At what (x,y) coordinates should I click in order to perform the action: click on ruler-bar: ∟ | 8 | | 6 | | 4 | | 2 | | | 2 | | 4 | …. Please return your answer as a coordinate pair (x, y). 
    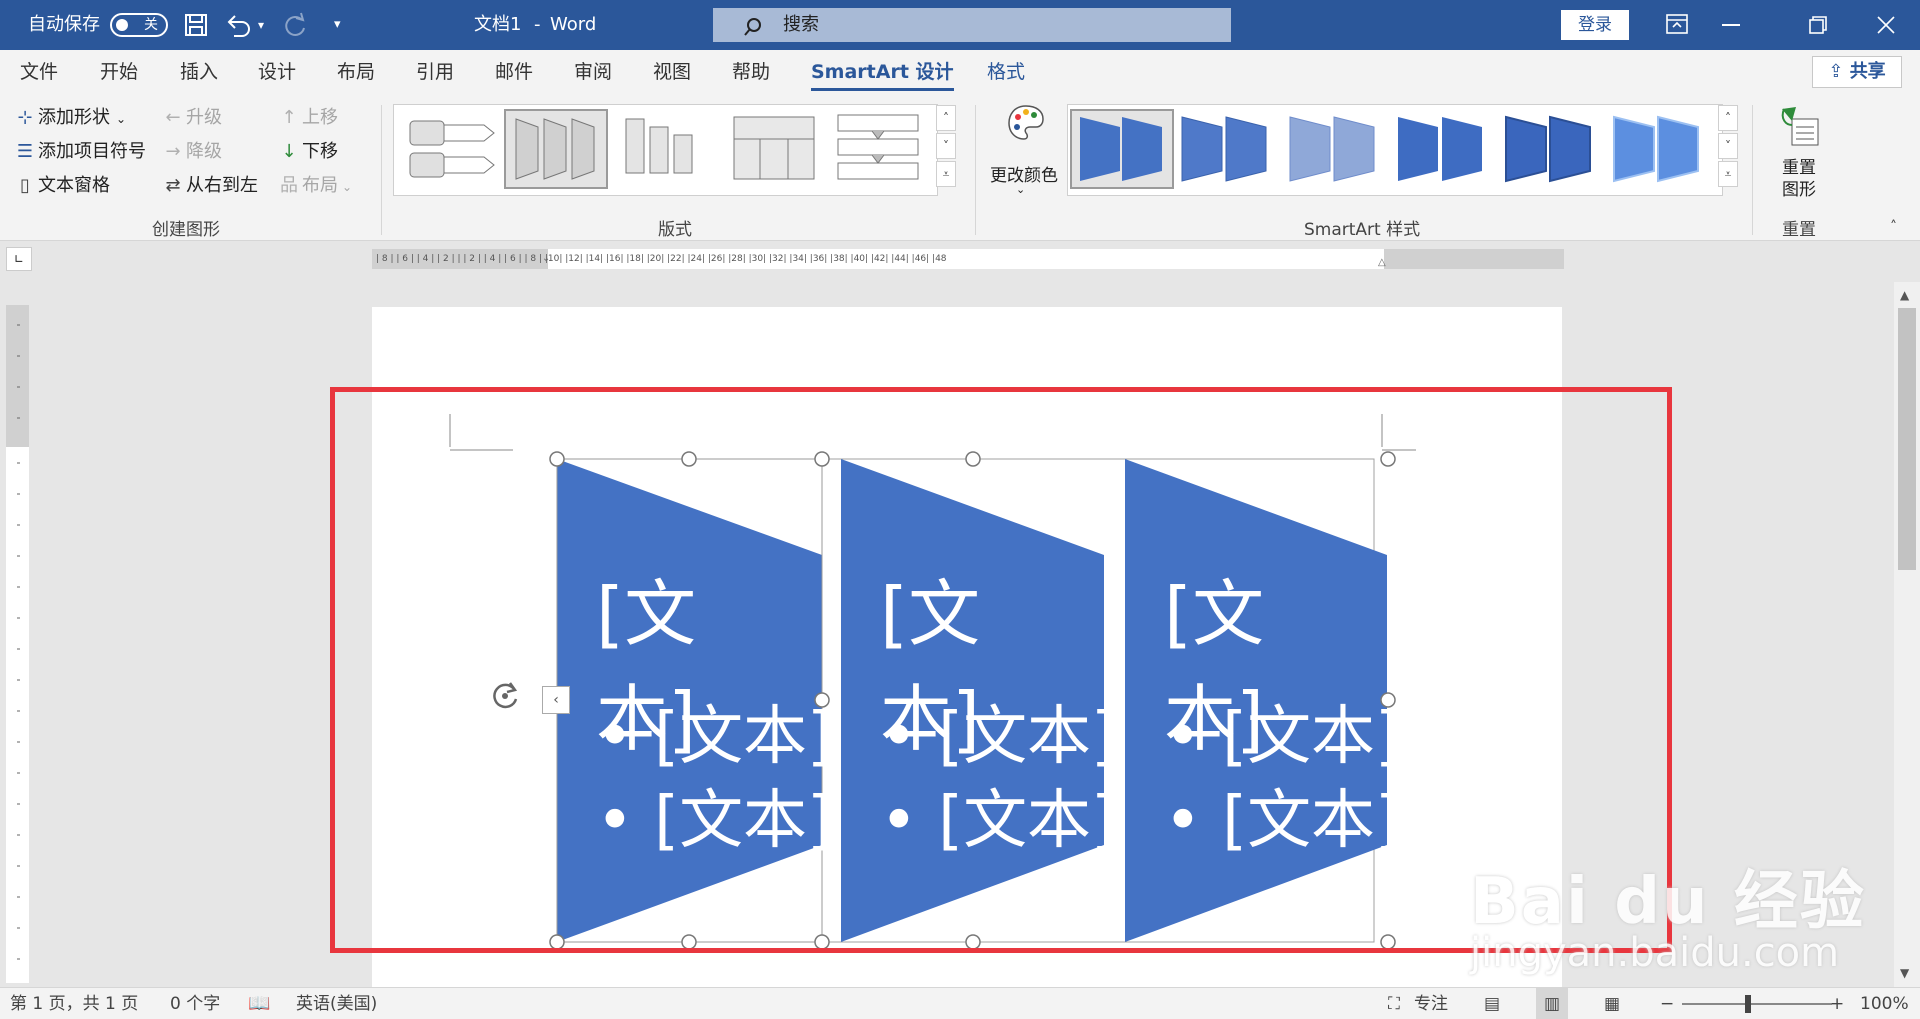
    Looking at the image, I should click on (960, 259).